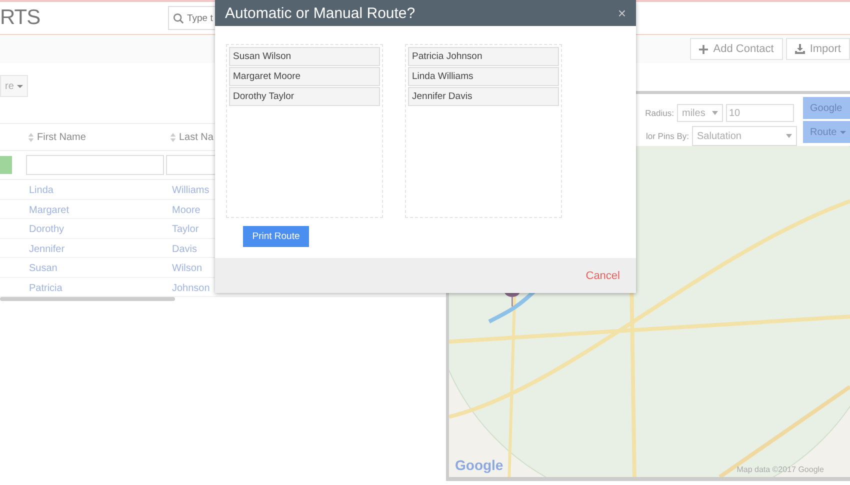 The image size is (850, 485). What do you see at coordinates (703, 49) in the screenshot?
I see `plus-icon` at bounding box center [703, 49].